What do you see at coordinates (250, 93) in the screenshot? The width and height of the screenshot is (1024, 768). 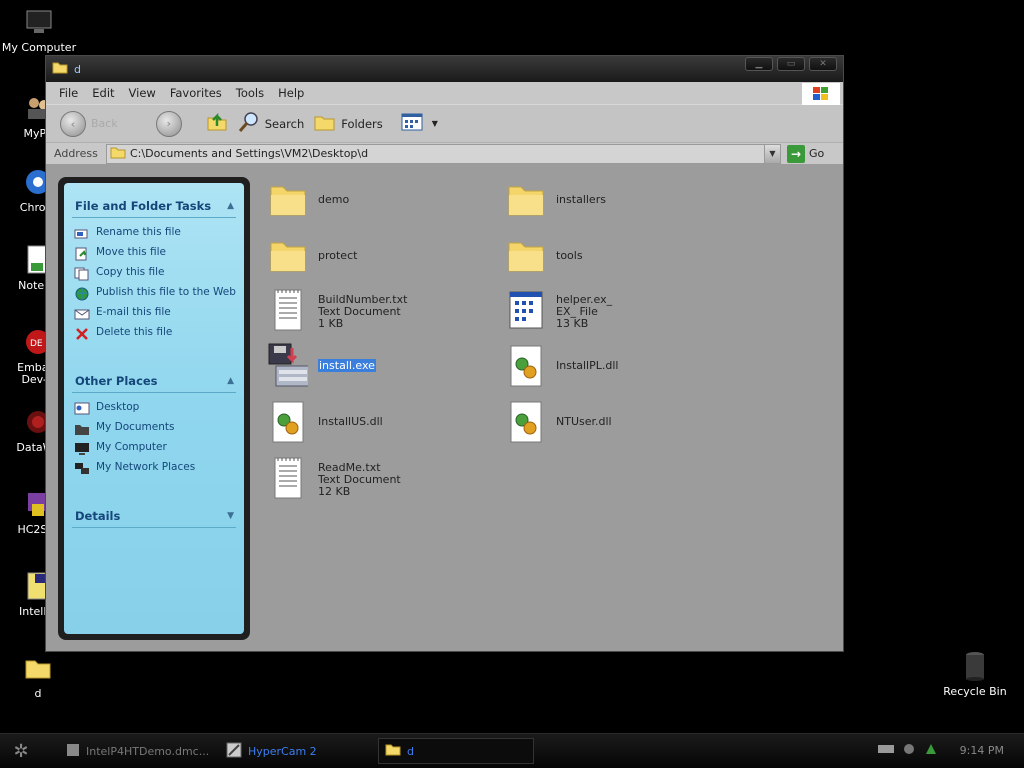 I see `menu-tools: Tools` at bounding box center [250, 93].